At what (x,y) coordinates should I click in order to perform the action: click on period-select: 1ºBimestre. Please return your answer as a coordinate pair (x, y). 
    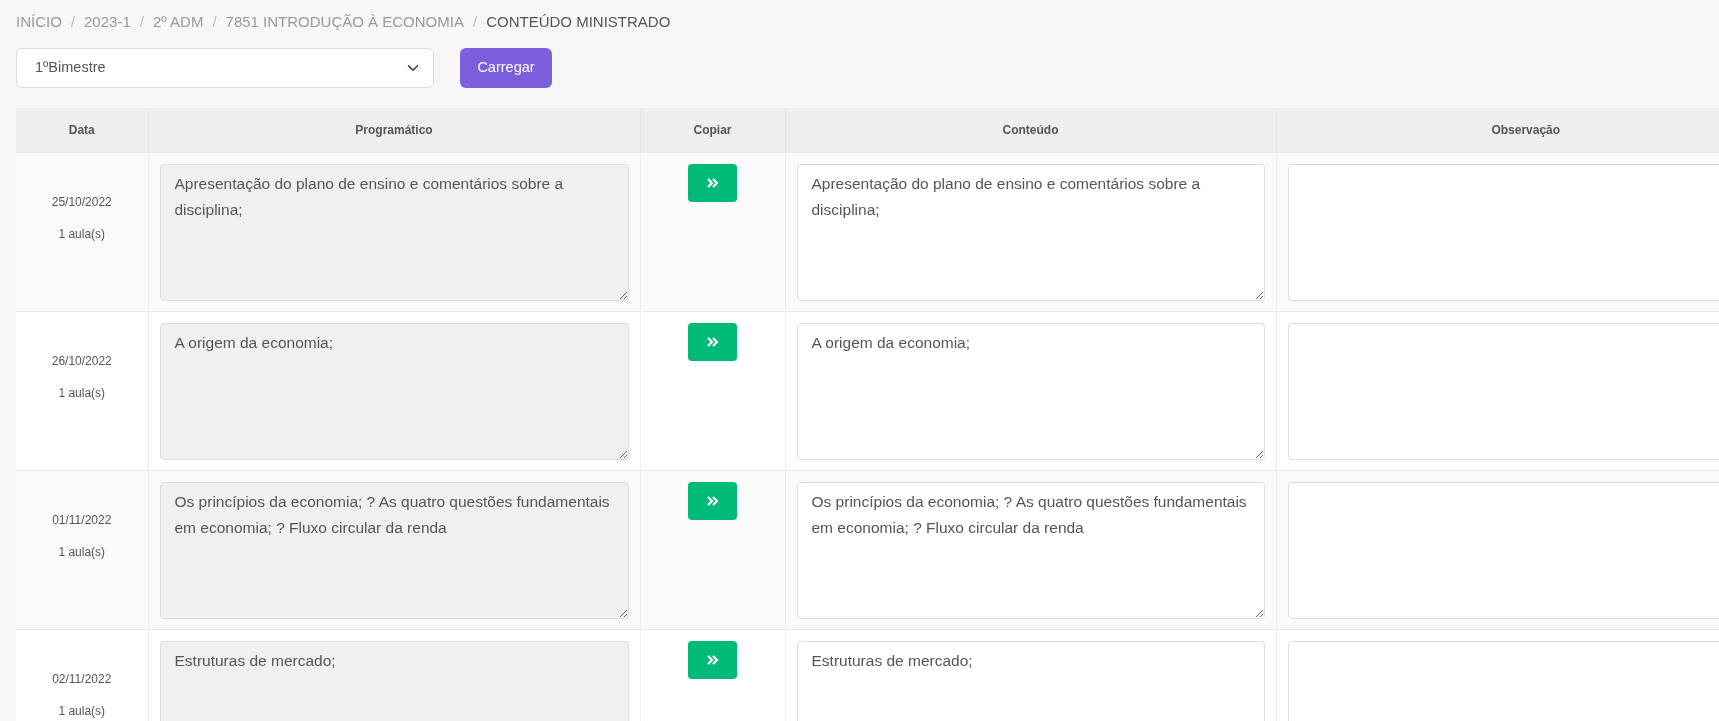
    Looking at the image, I should click on (225, 68).